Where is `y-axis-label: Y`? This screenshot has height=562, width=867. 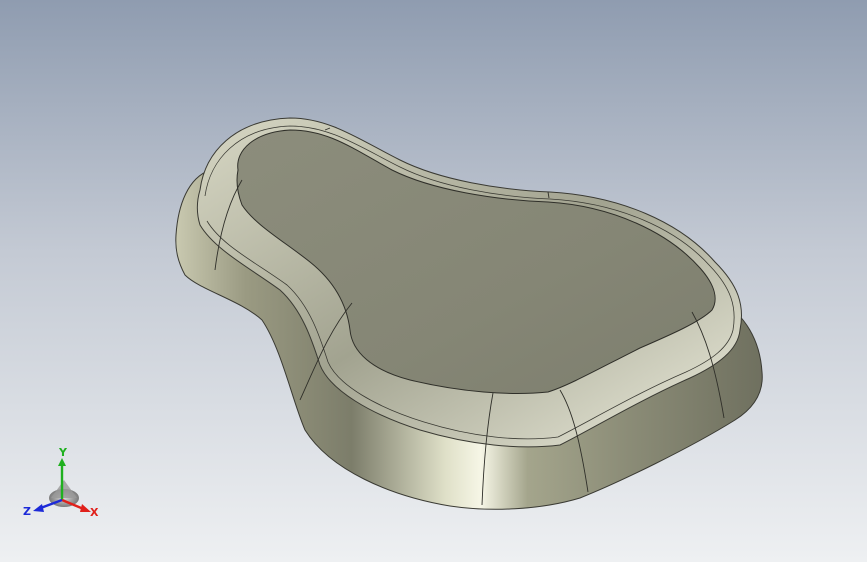 y-axis-label: Y is located at coordinates (63, 452).